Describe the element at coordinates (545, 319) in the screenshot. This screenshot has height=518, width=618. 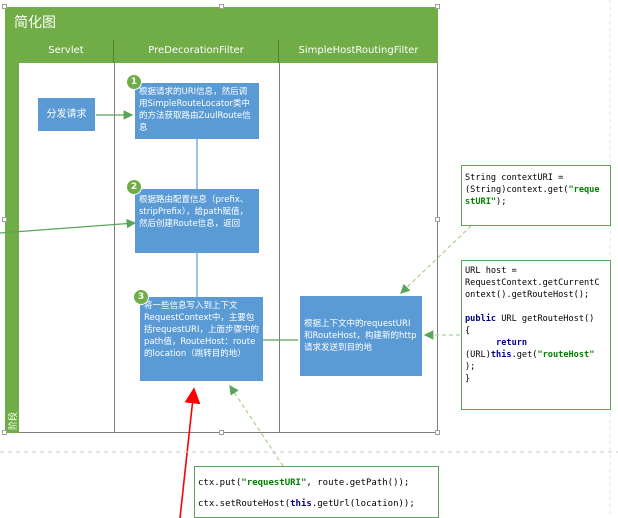
I see `code-line: URL getRouteHost()` at that location.